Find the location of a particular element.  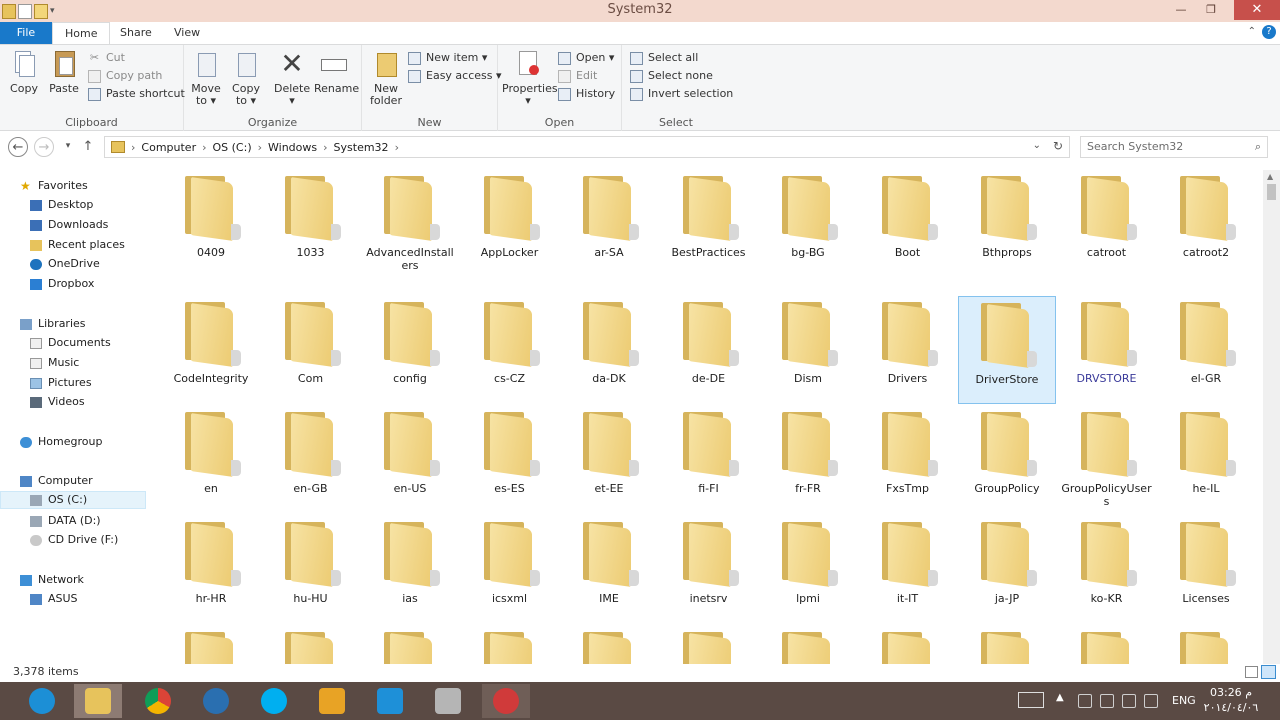

folder-item: bg-BG is located at coordinates (808, 229).